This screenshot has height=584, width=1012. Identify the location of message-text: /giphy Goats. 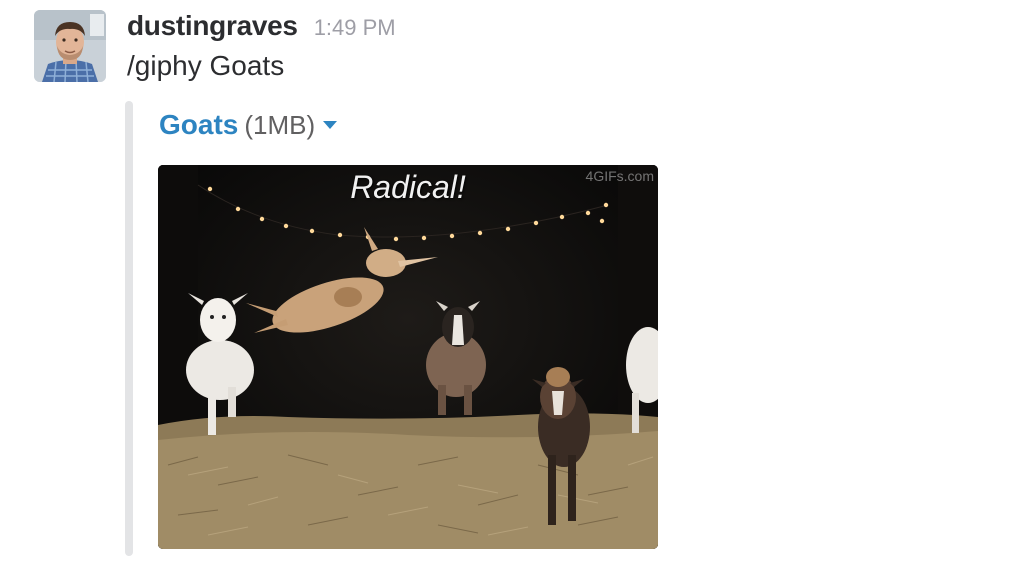
(206, 65).